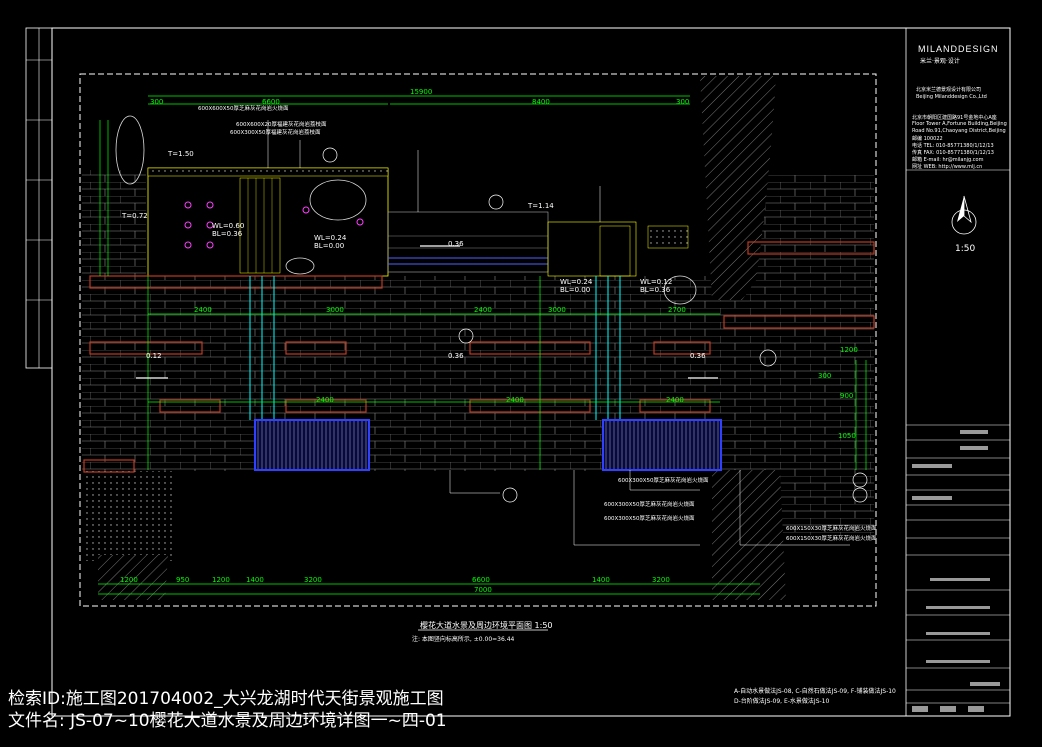  What do you see at coordinates (954, 118) in the screenshot?
I see `contact-line: 北京市朝阳区建国路91号金地中心A座` at bounding box center [954, 118].